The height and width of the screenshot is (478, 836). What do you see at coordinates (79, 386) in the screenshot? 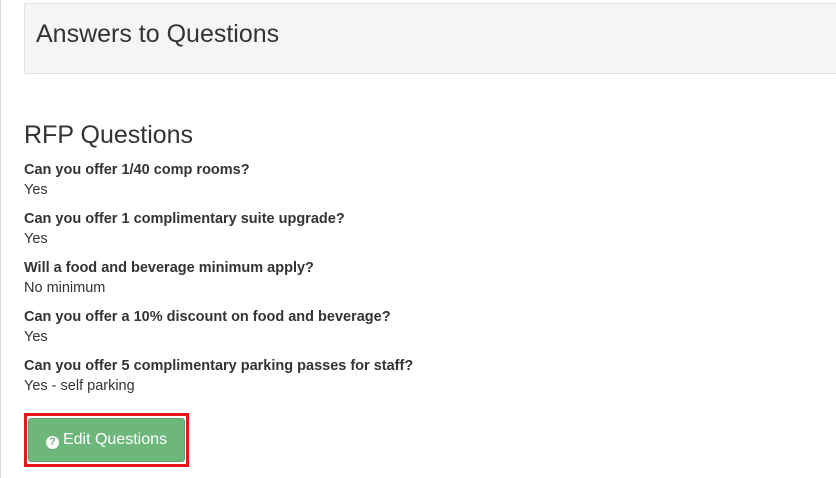
I see `answer-text: Yes - self parking` at bounding box center [79, 386].